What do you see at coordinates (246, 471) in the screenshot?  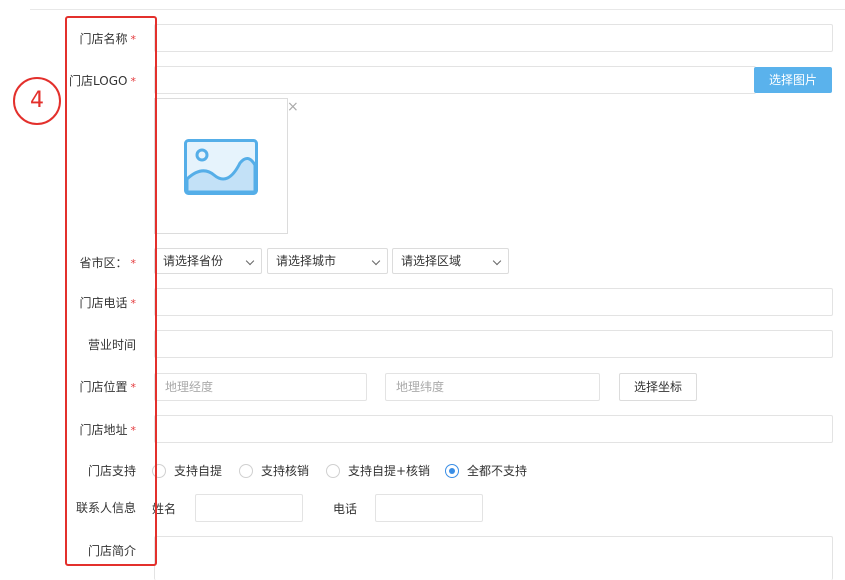 I see `radio-verify` at bounding box center [246, 471].